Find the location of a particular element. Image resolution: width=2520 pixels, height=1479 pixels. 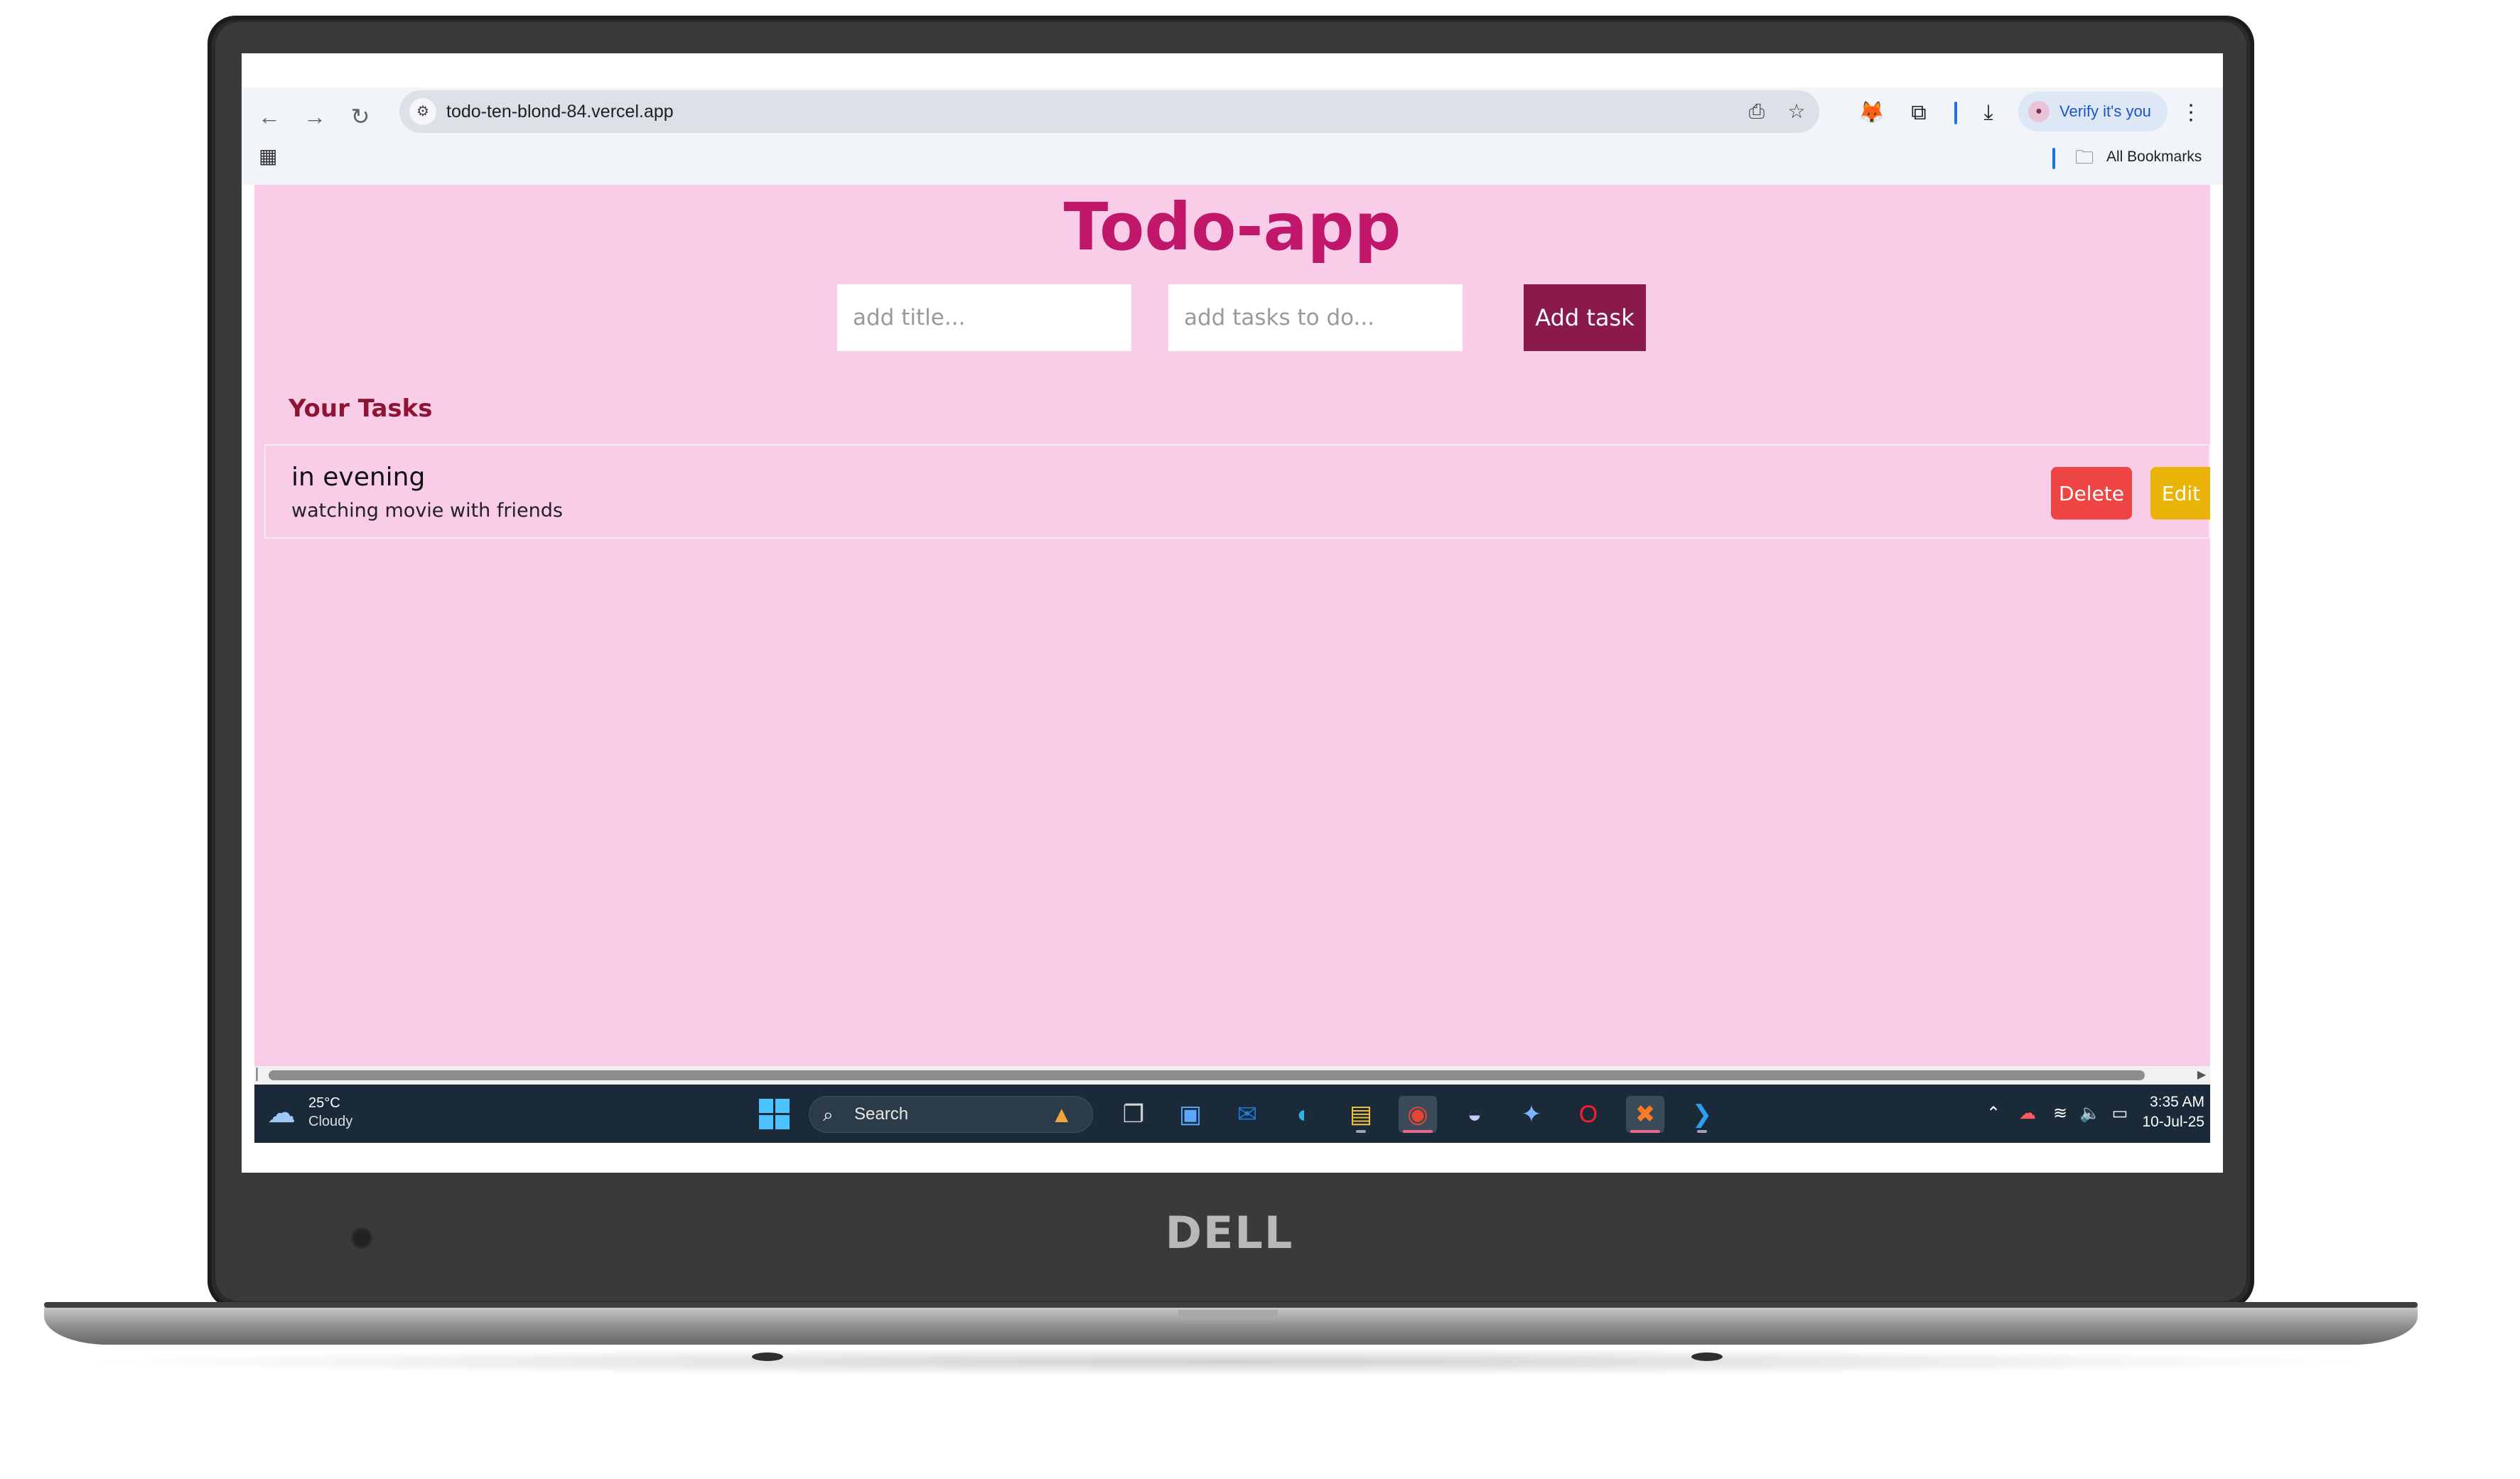

apps-grid-icon: ▦ is located at coordinates (269, 156).